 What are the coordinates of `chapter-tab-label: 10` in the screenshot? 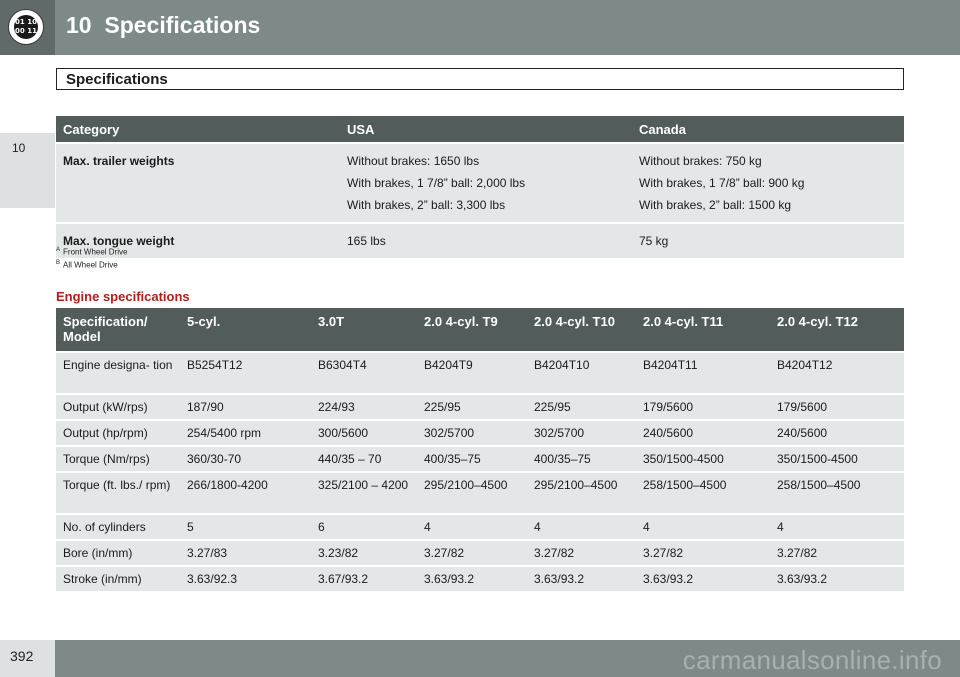 It's located at (19, 148).